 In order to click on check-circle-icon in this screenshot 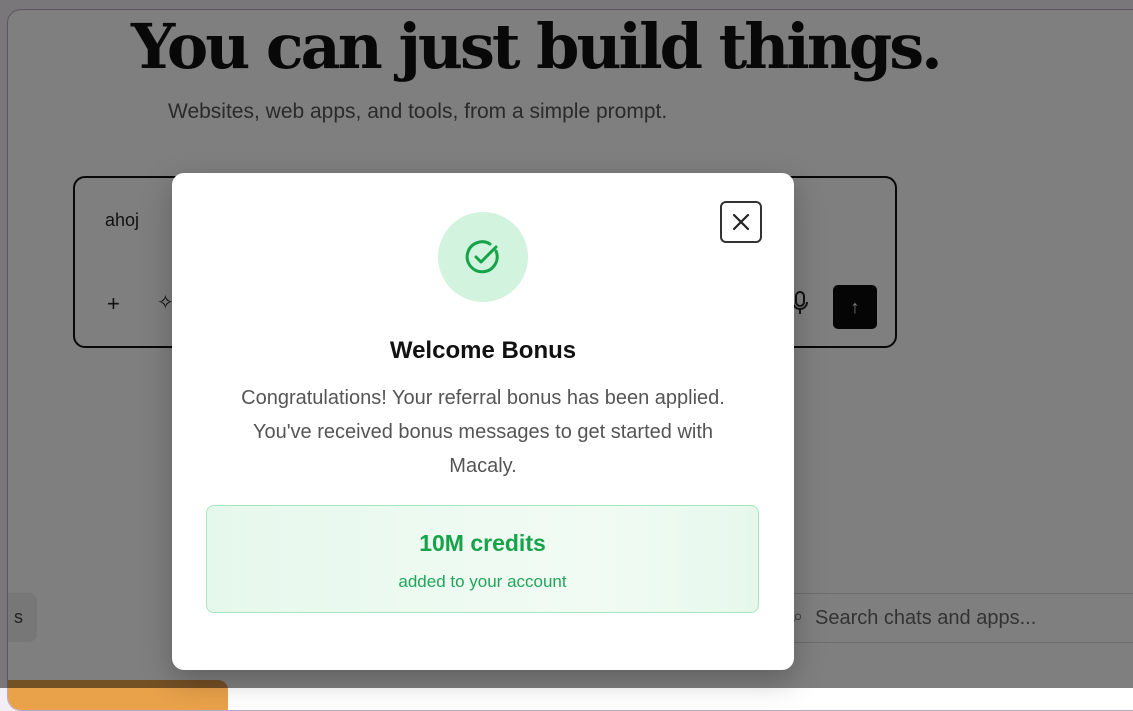, I will do `click(483, 257)`.